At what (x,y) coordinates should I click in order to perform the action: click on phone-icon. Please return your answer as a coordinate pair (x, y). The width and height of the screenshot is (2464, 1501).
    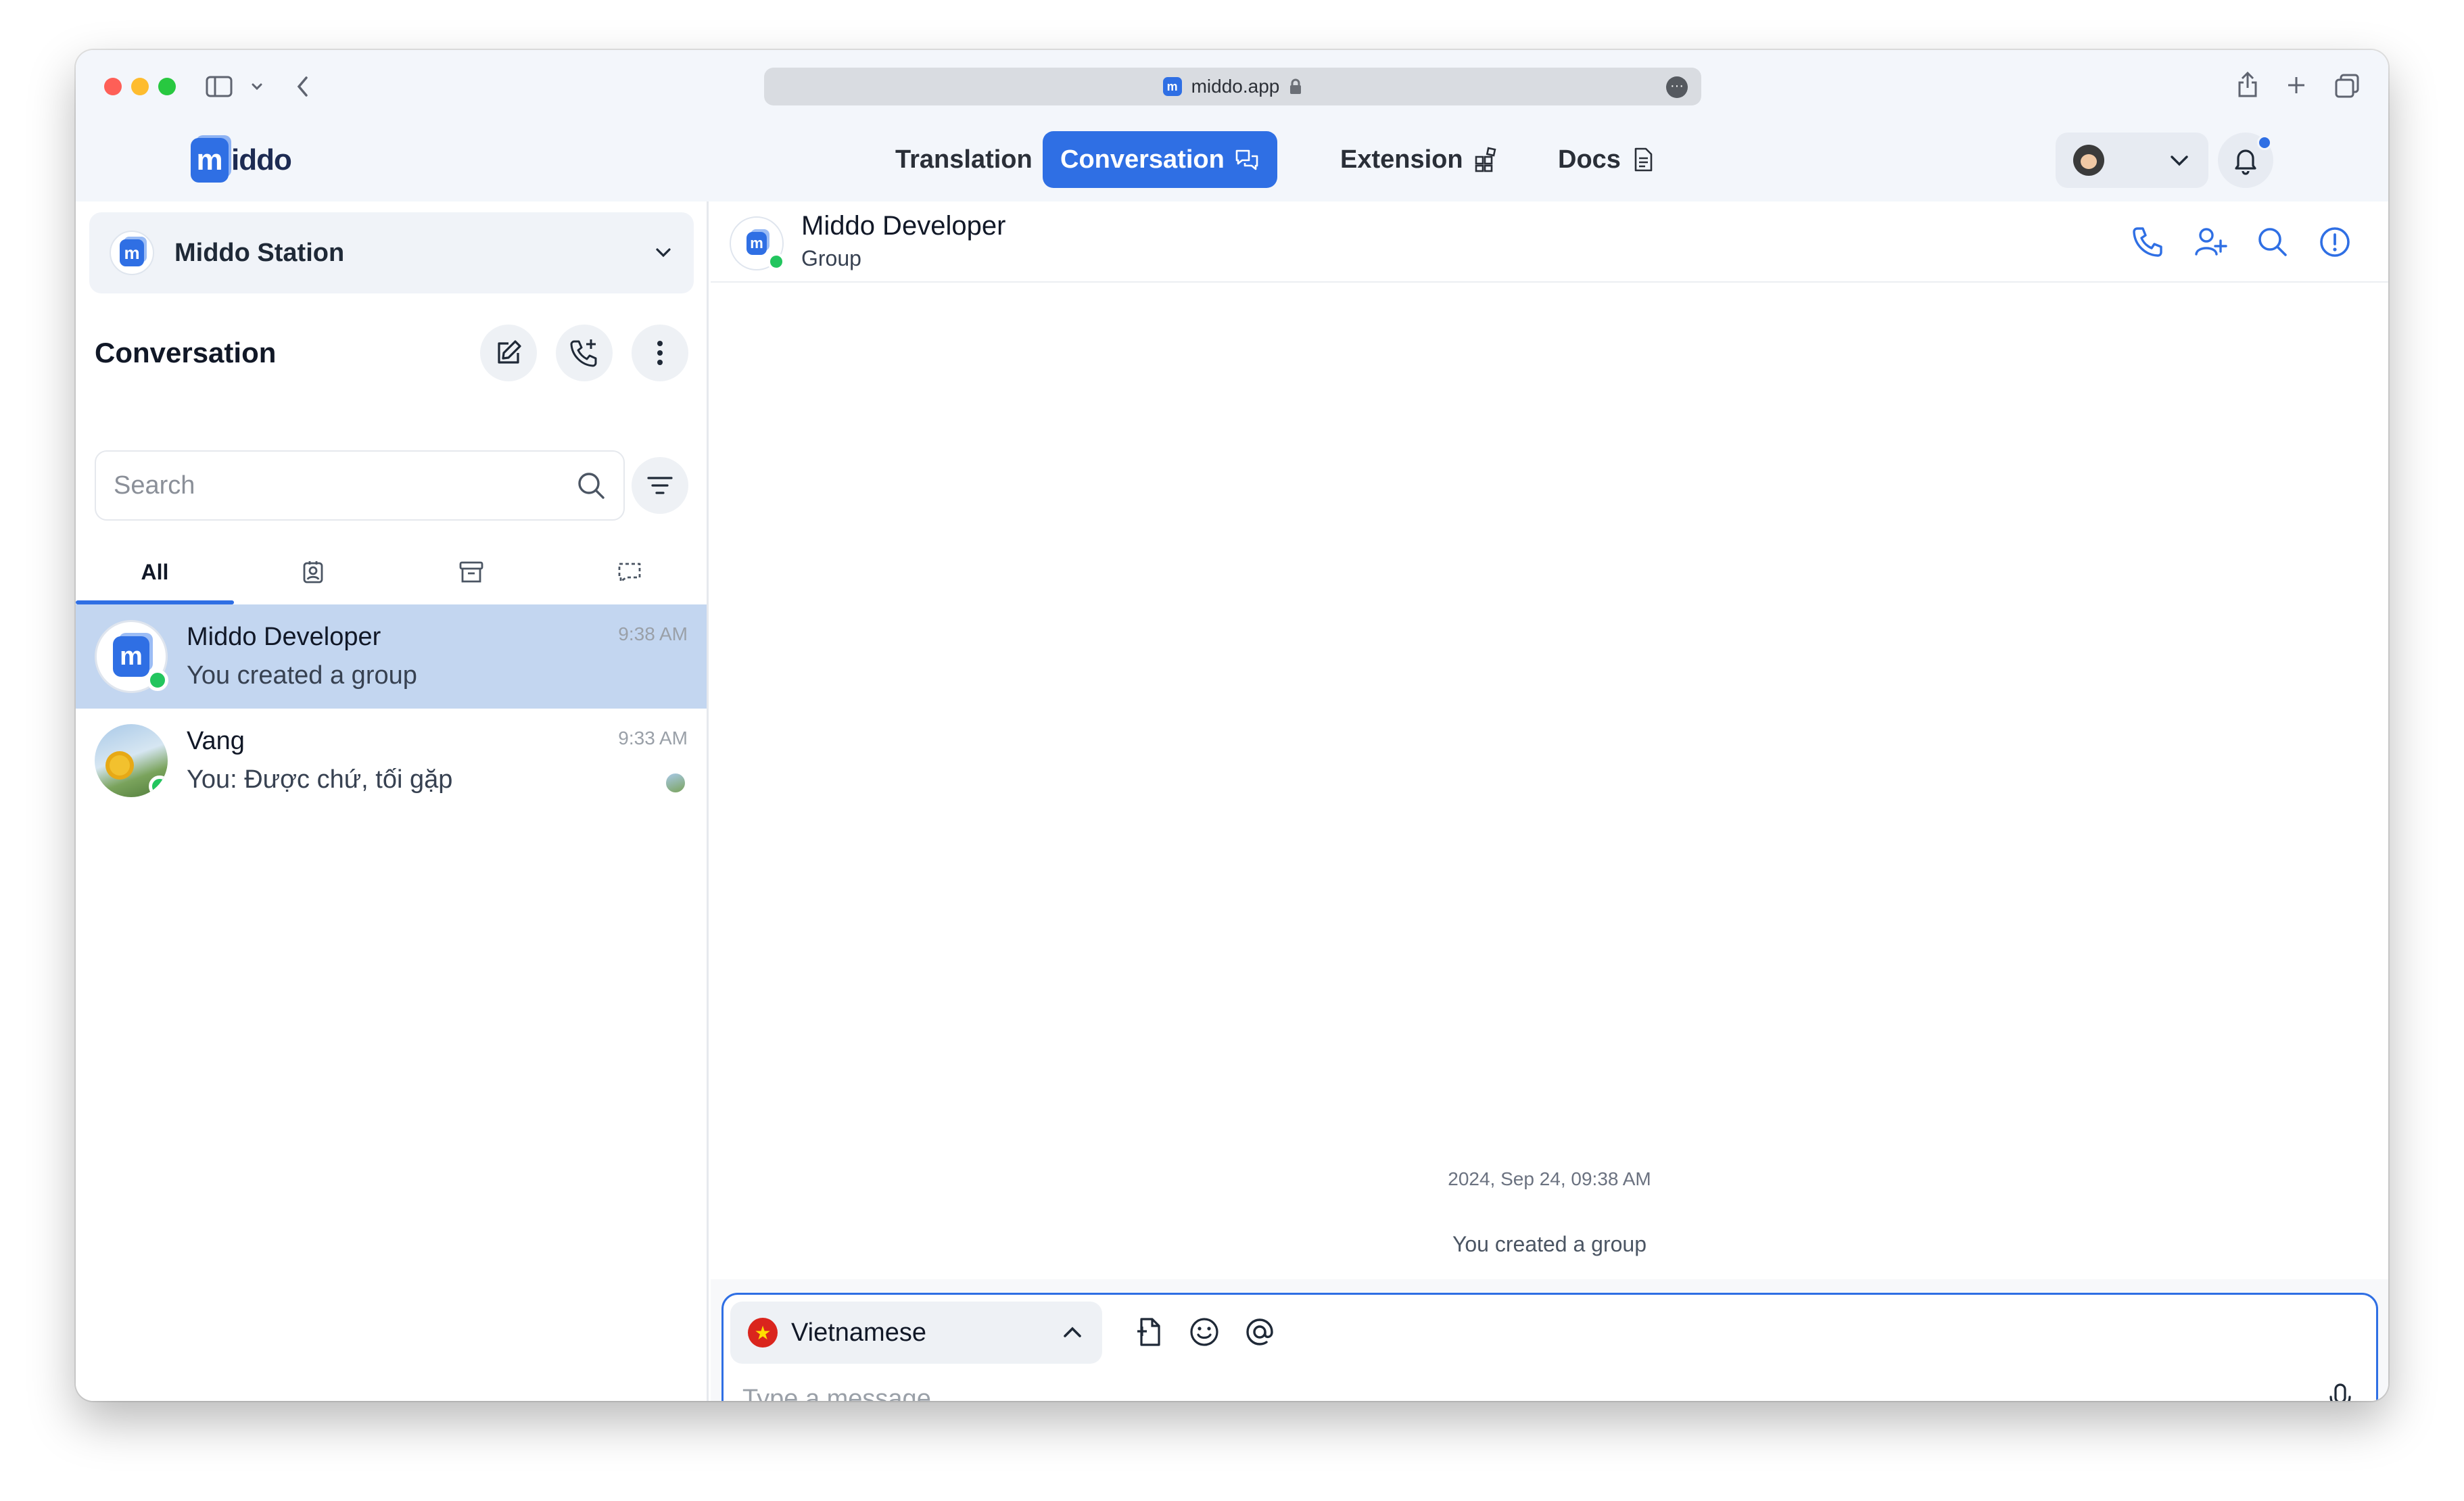
    Looking at the image, I should click on (2148, 242).